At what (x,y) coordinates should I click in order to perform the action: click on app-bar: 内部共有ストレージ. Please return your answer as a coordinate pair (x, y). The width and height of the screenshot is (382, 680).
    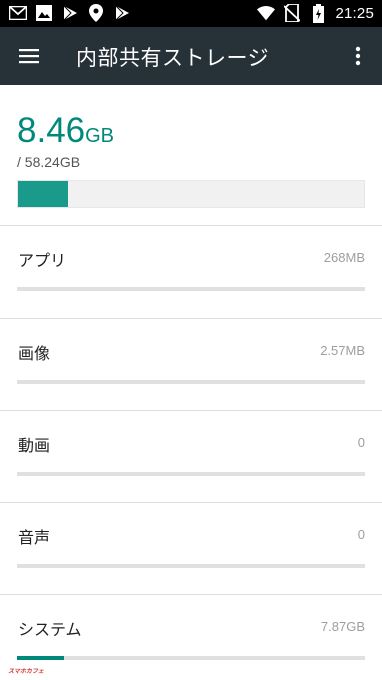
    Looking at the image, I should click on (191, 56).